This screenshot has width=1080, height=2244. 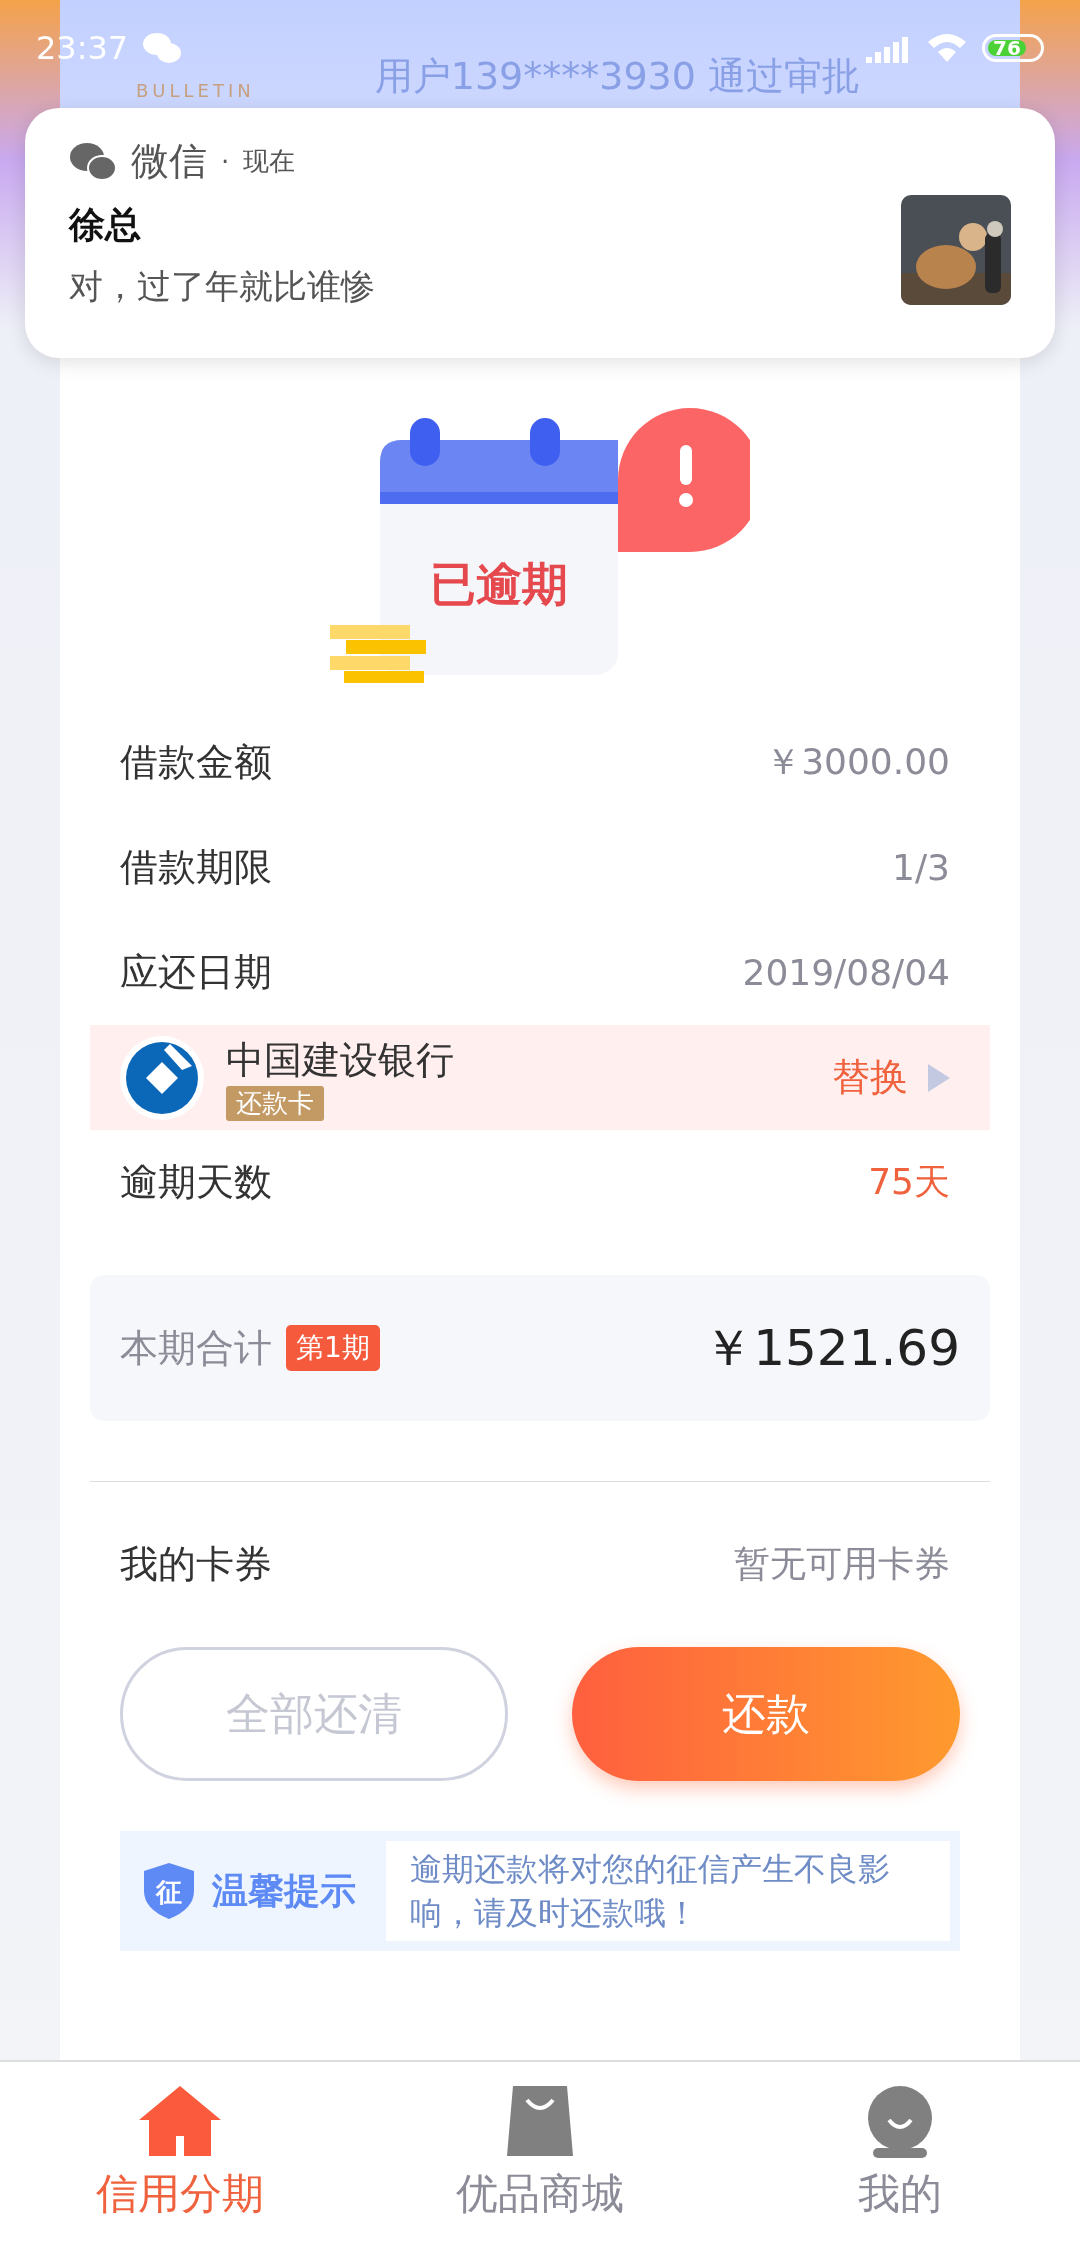 What do you see at coordinates (333, 1348) in the screenshot?
I see `period-badge: 第1期` at bounding box center [333, 1348].